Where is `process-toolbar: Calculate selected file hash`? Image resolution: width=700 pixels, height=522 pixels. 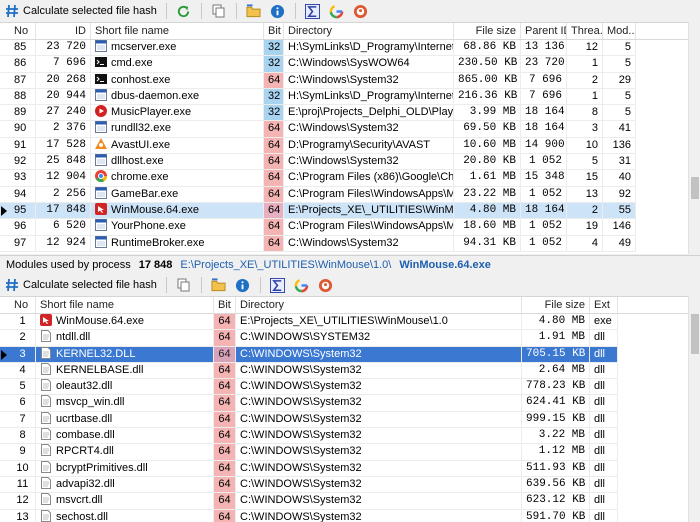 process-toolbar: Calculate selected file hash is located at coordinates (350, 11).